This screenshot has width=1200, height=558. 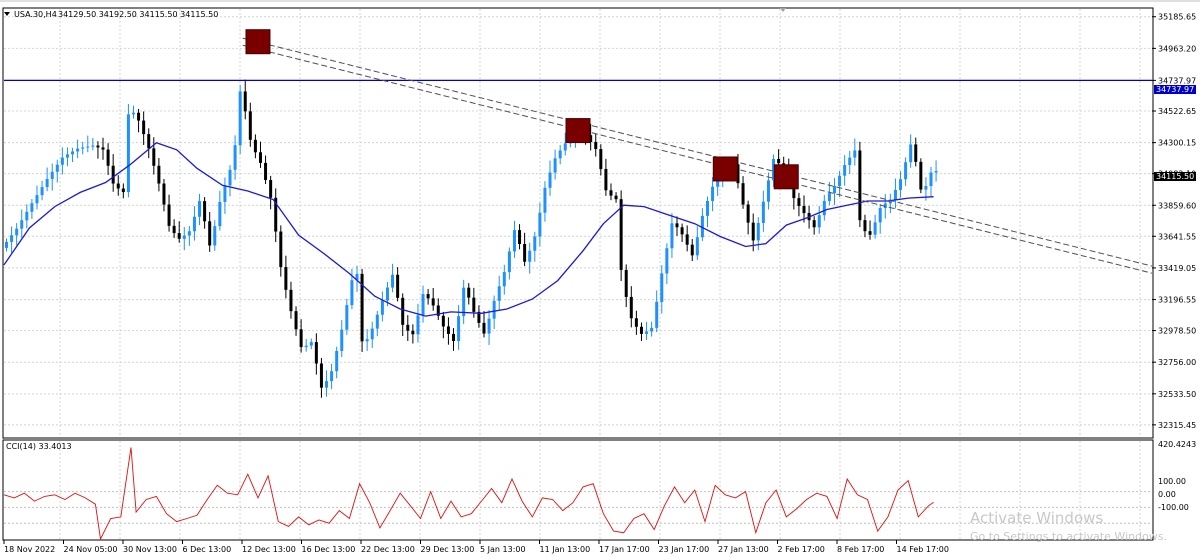 I want to click on price-tick-label: 34522.65, so click(x=1177, y=111).